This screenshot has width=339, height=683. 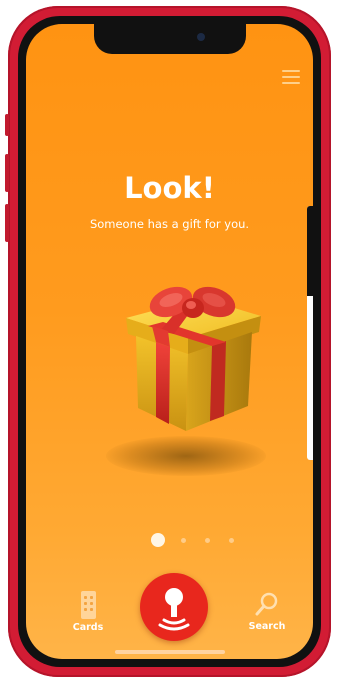 I want to click on side-button-volume-up, so click(x=7, y=173).